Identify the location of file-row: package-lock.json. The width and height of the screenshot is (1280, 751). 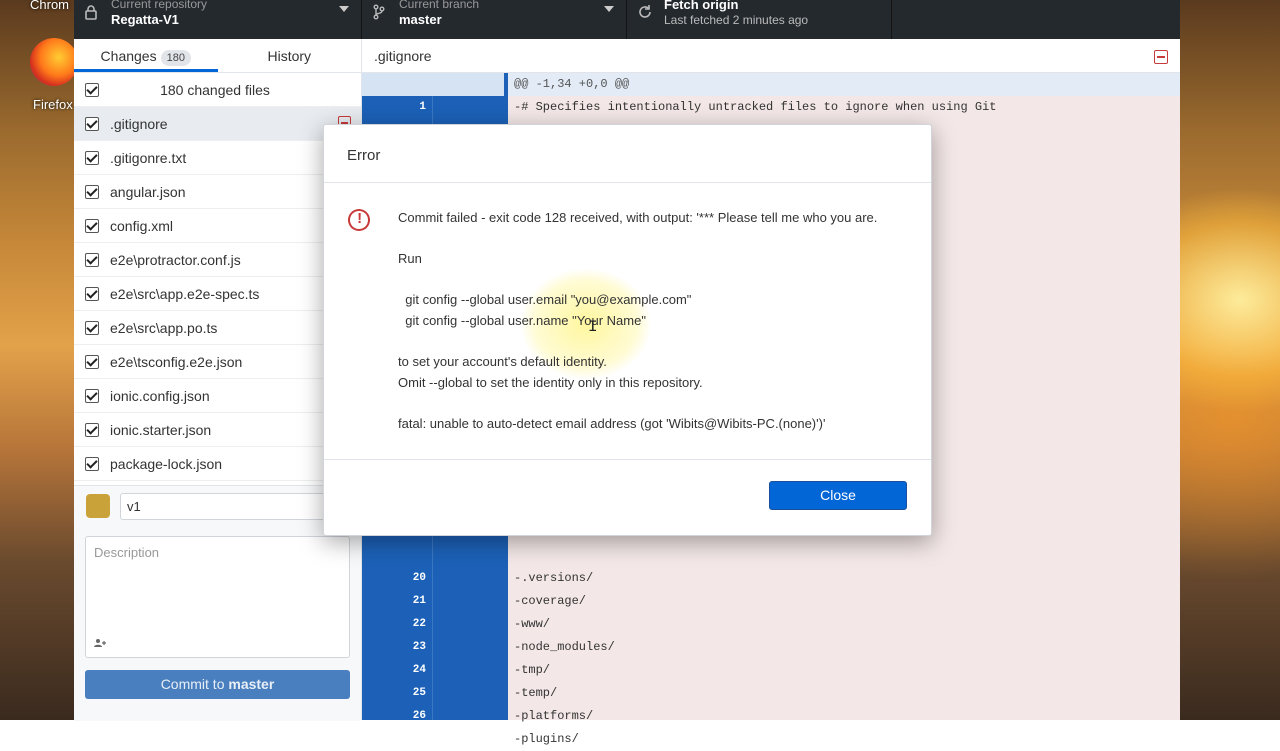
(217, 464).